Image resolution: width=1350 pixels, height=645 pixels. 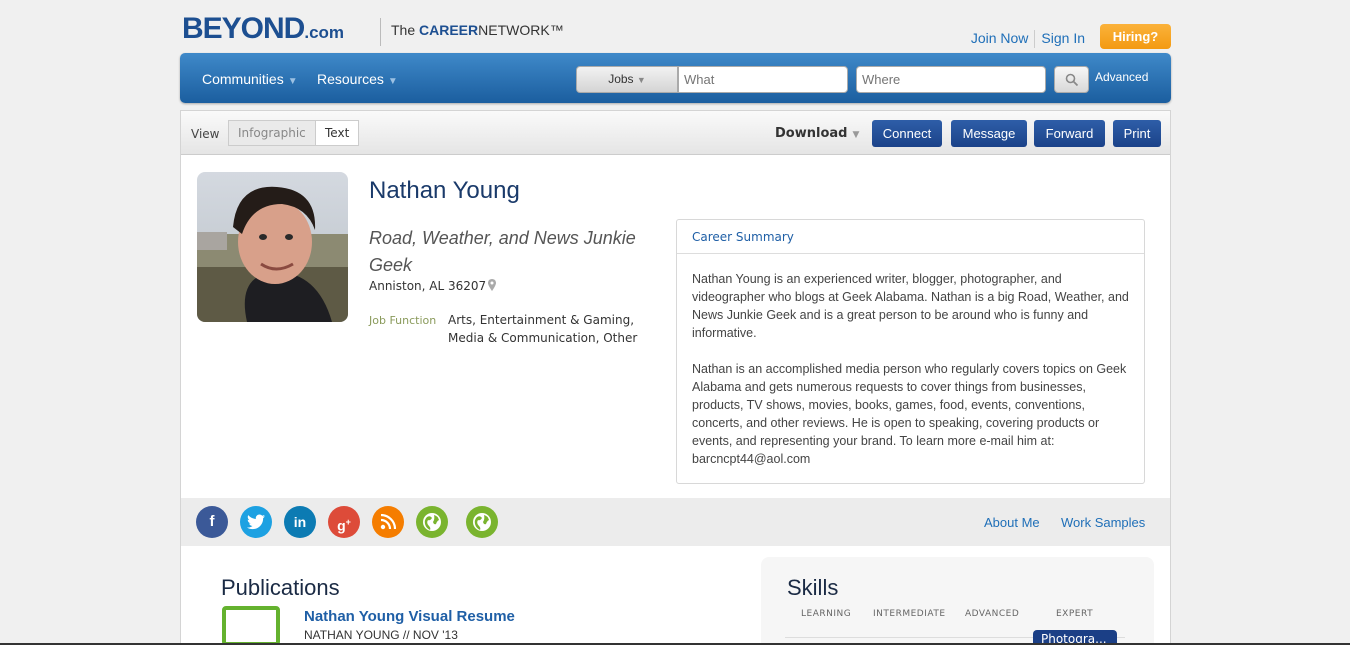 What do you see at coordinates (1075, 614) in the screenshot?
I see `skill-level-expert: EXPERT` at bounding box center [1075, 614].